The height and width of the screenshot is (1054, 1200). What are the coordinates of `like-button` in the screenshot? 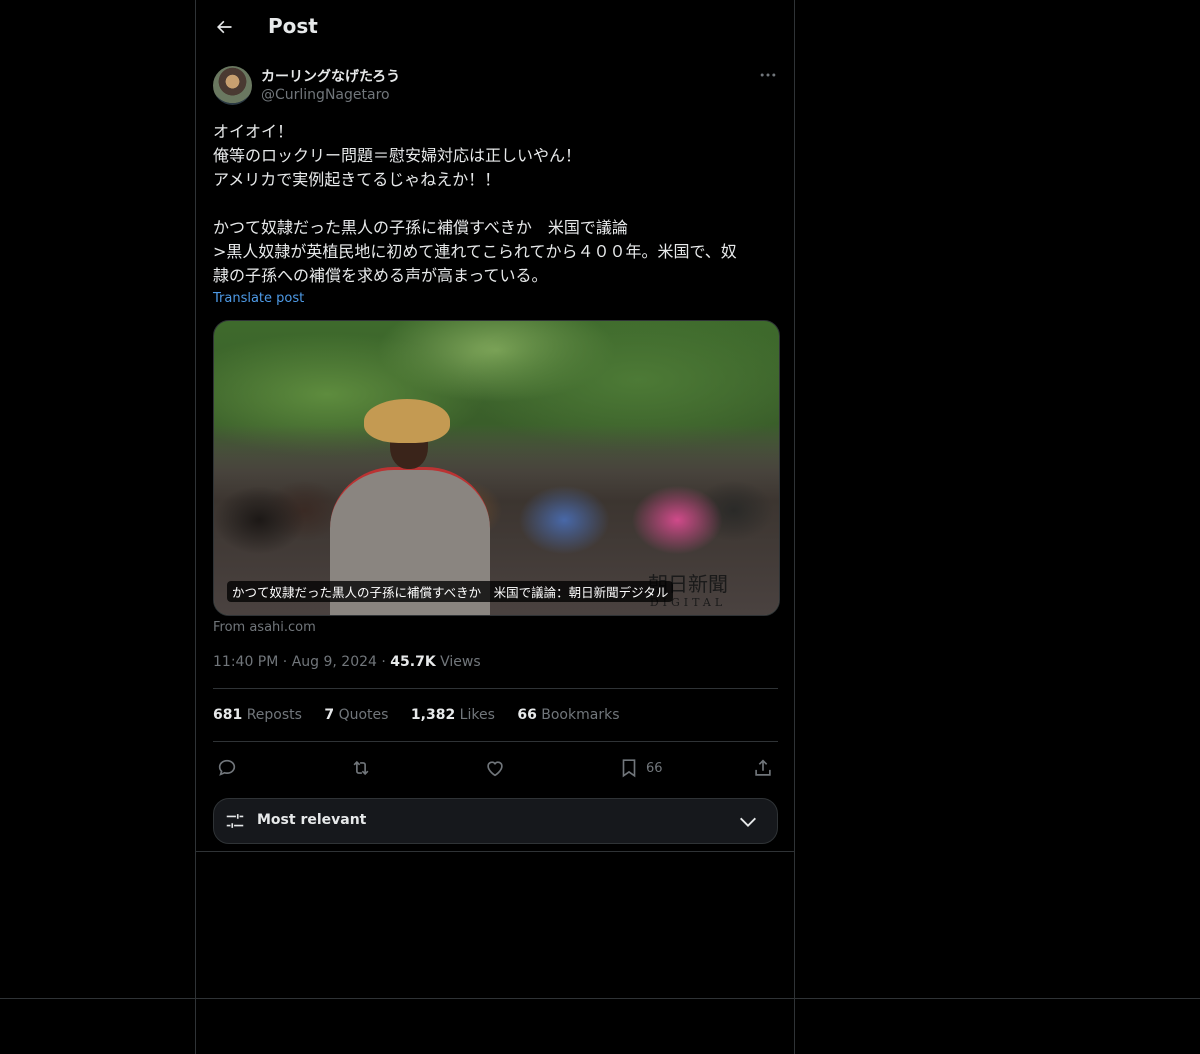 It's located at (495, 768).